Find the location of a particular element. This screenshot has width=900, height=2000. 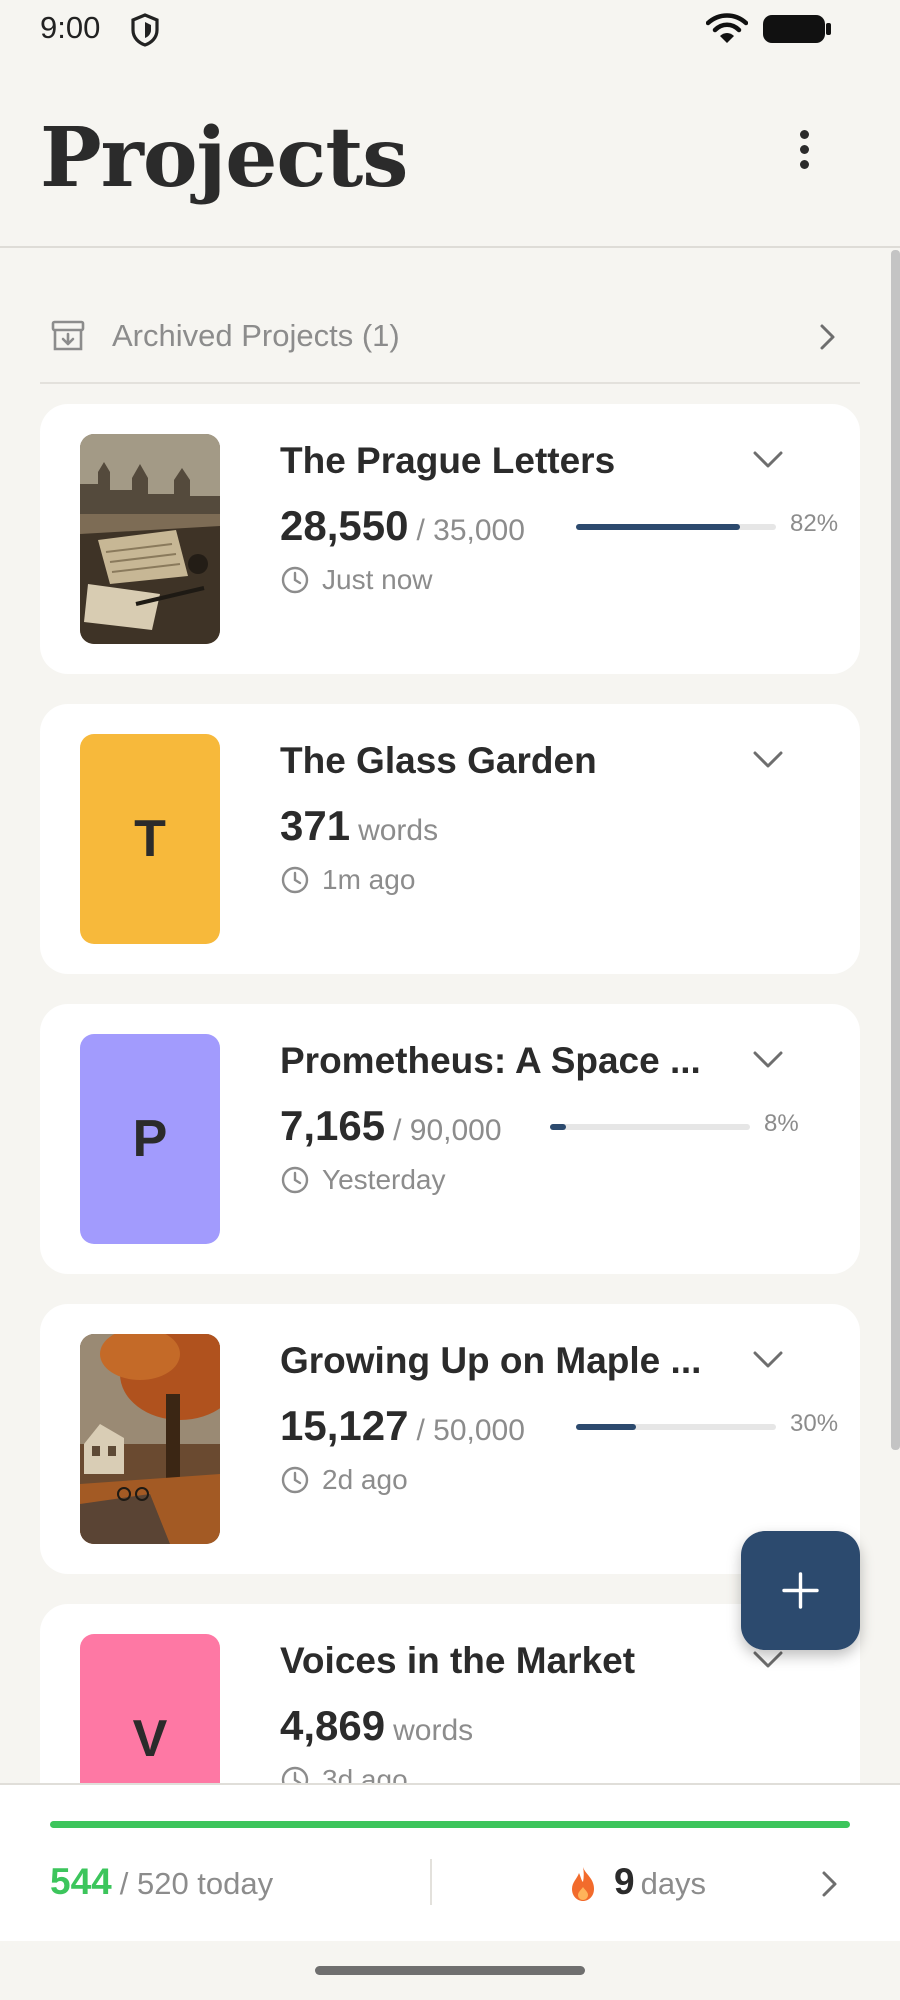

shield-icon is located at coordinates (145, 30).